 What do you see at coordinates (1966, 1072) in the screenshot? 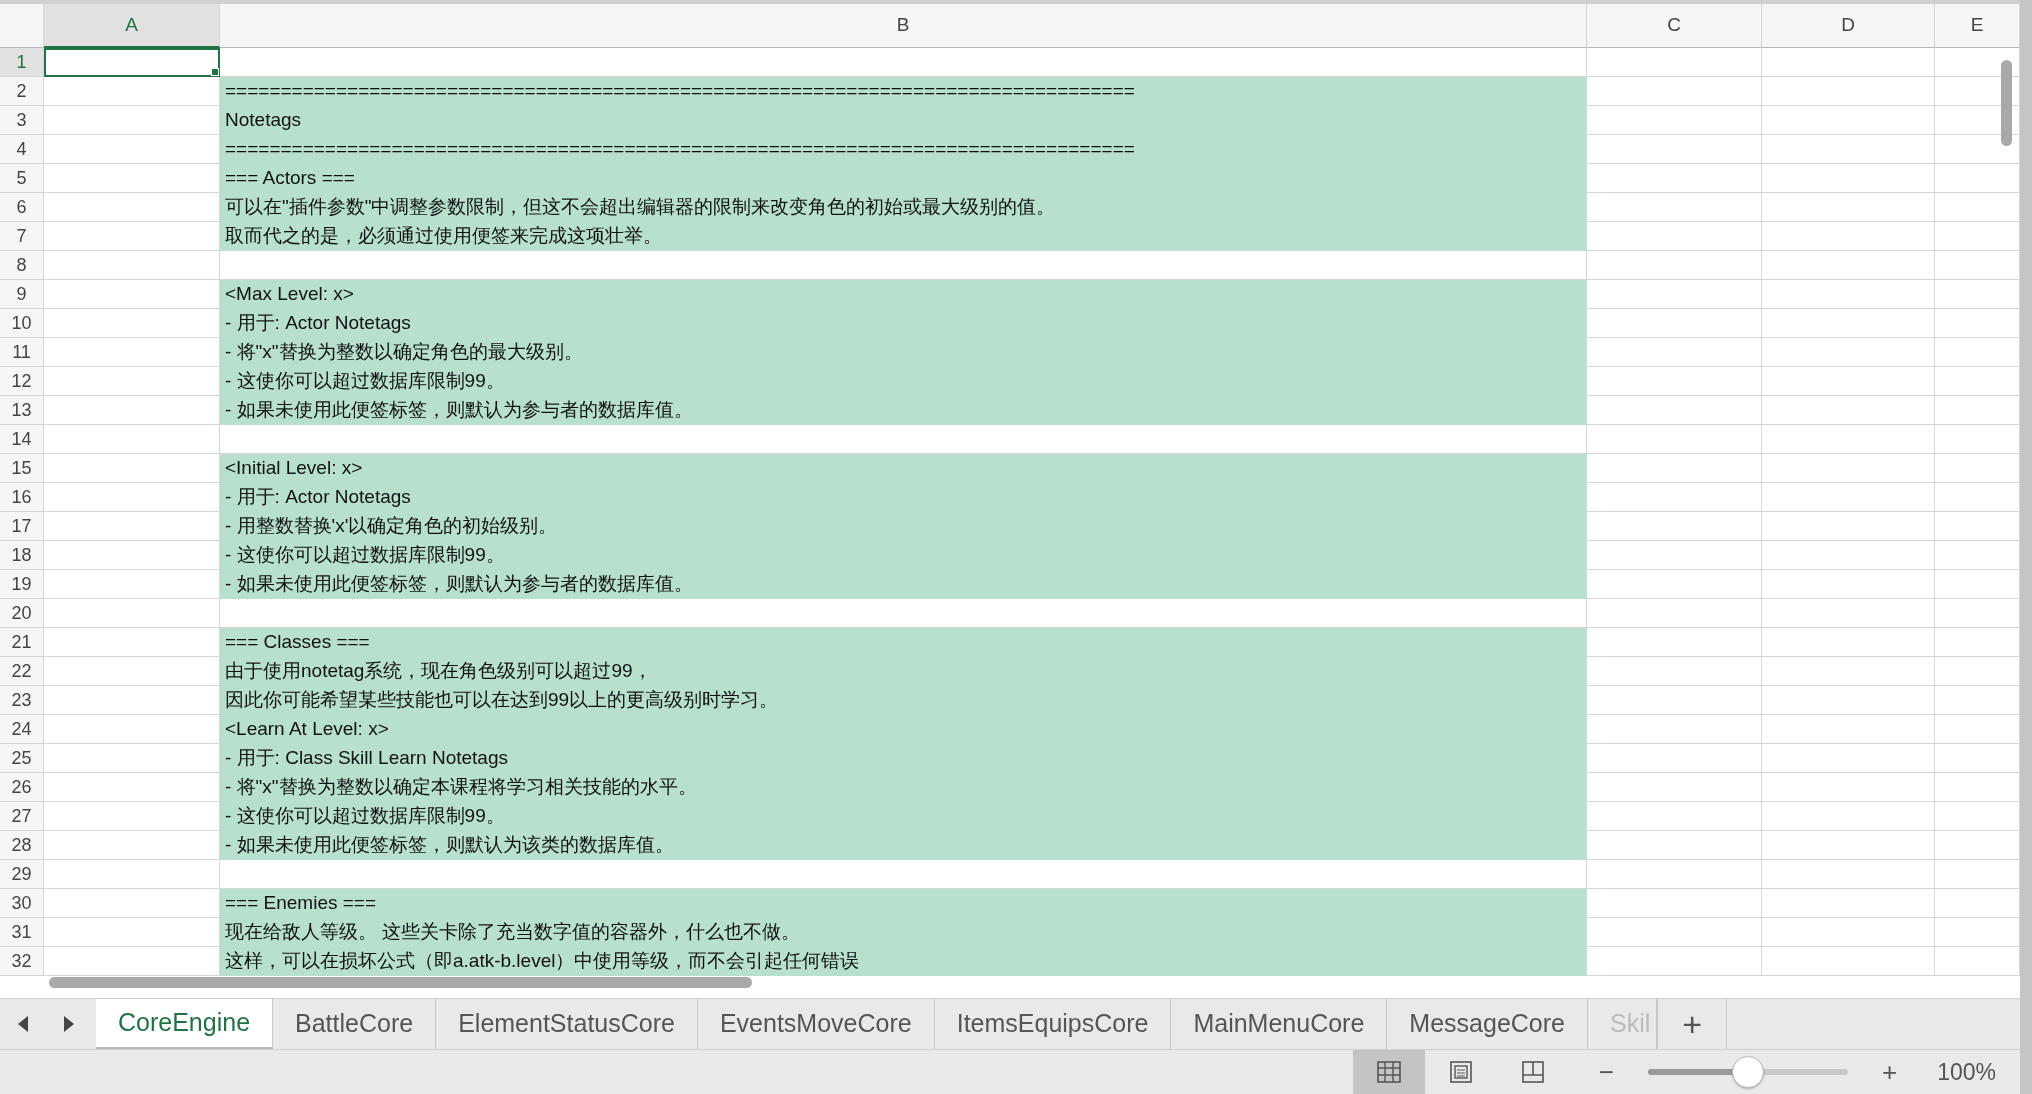
I see `zoom-level-text: 100%` at bounding box center [1966, 1072].